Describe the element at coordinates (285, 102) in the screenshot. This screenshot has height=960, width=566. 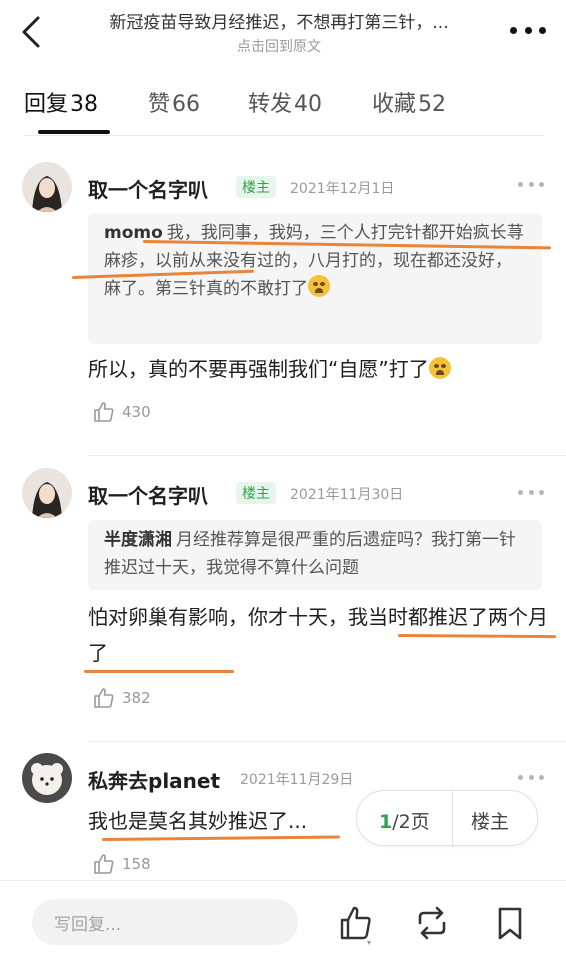
I see `tab-reposts: 转发40` at that location.